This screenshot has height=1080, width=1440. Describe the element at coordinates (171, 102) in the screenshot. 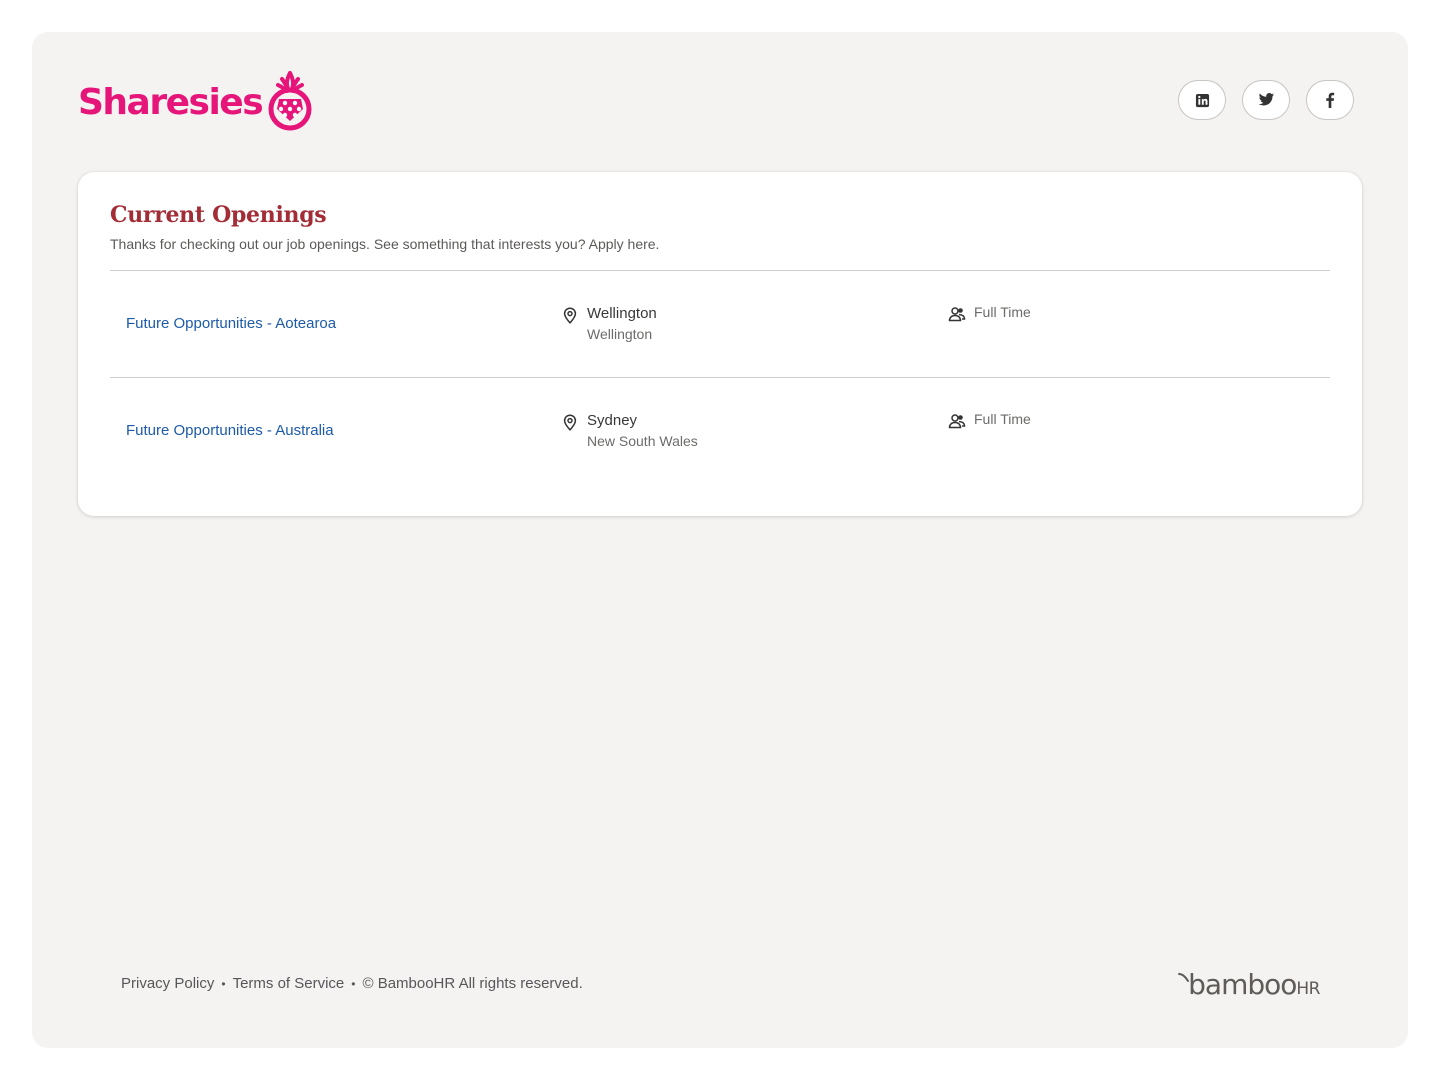

I see `logo-text: Sharesies` at that location.